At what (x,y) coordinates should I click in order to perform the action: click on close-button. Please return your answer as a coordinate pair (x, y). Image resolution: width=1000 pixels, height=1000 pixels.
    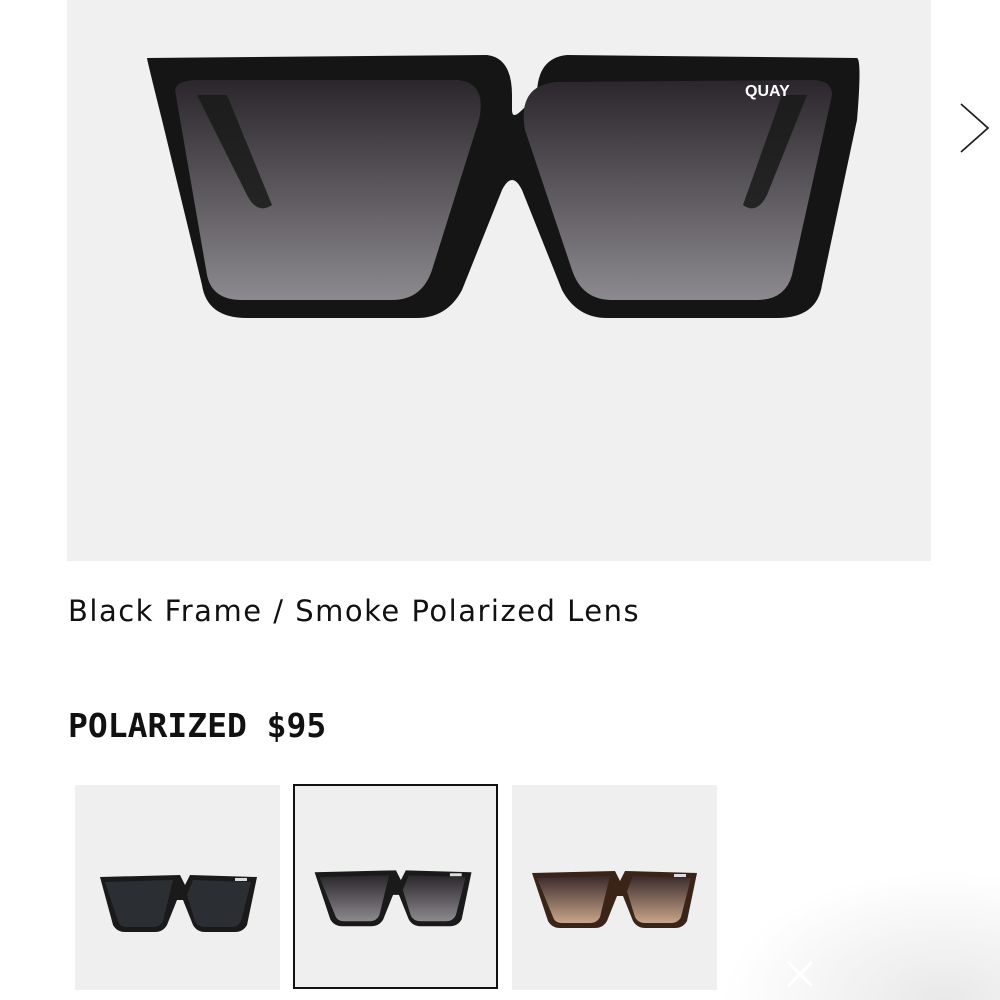
    Looking at the image, I should click on (800, 974).